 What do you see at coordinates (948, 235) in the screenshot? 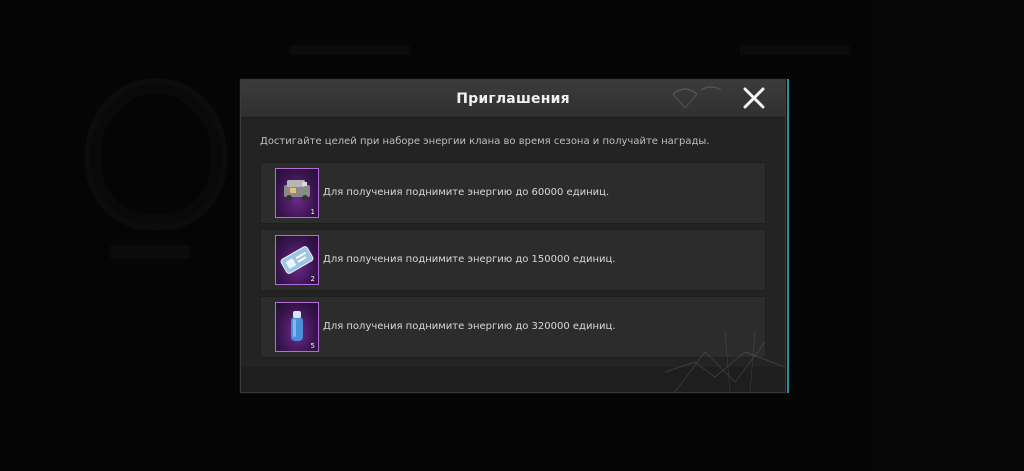
I see `background-side-panel` at bounding box center [948, 235].